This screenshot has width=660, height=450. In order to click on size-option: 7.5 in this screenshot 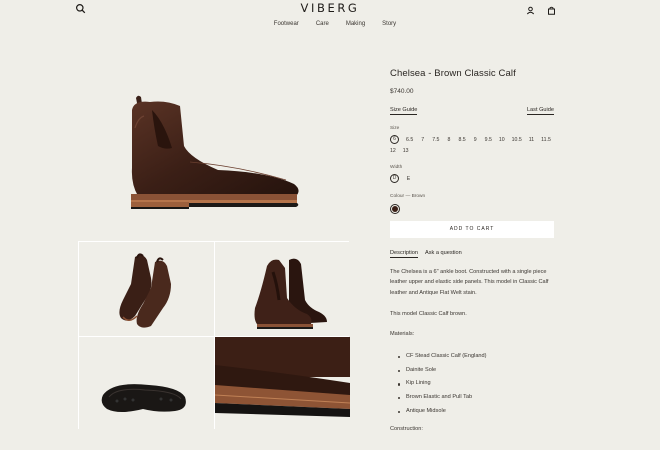, I will do `click(435, 140)`.